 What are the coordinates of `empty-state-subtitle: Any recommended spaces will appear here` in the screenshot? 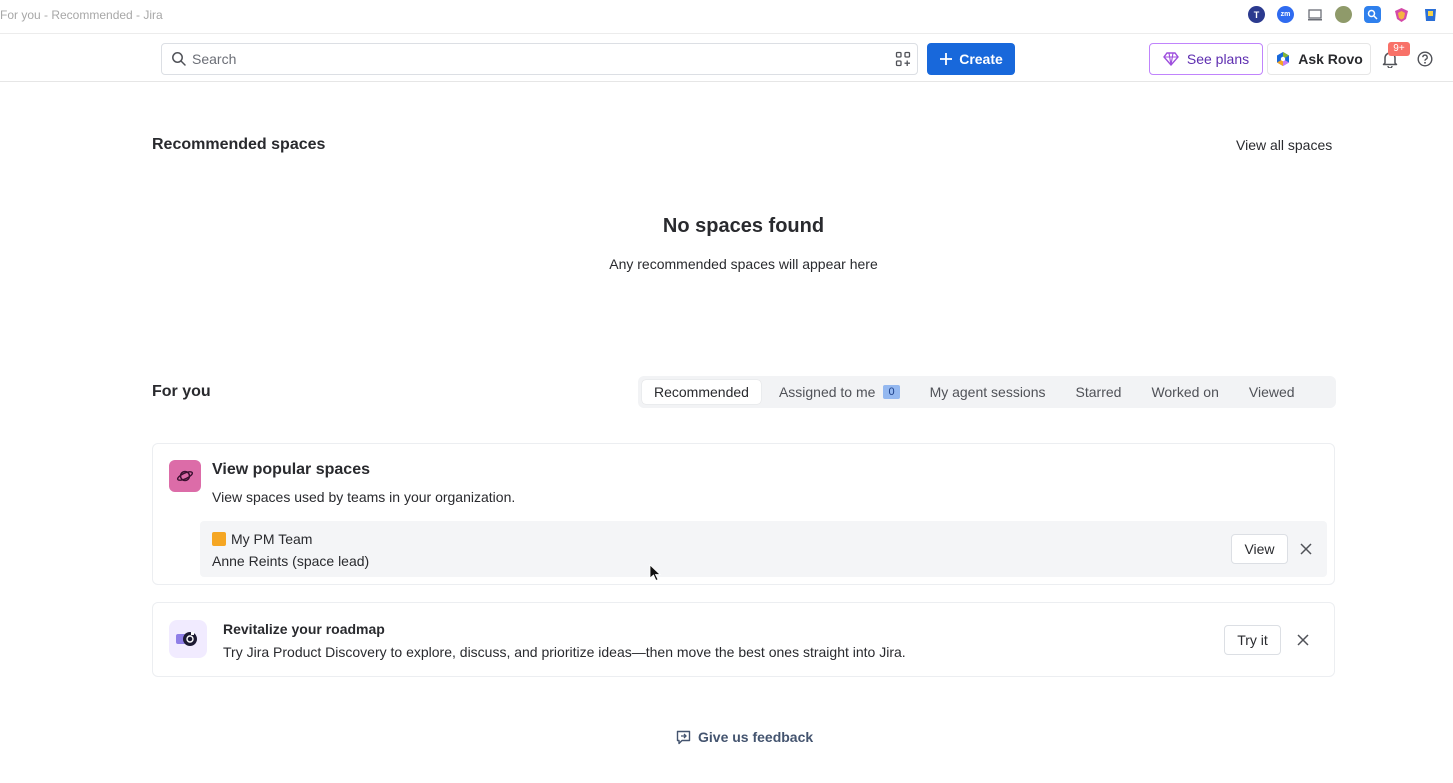 It's located at (743, 264).